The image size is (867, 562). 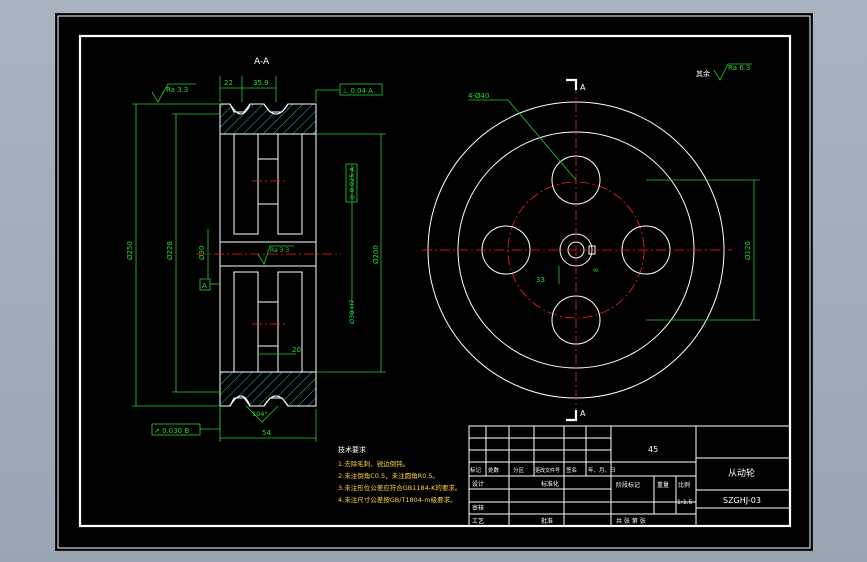 What do you see at coordinates (663, 485) in the screenshot?
I see `label-weight: 重量` at bounding box center [663, 485].